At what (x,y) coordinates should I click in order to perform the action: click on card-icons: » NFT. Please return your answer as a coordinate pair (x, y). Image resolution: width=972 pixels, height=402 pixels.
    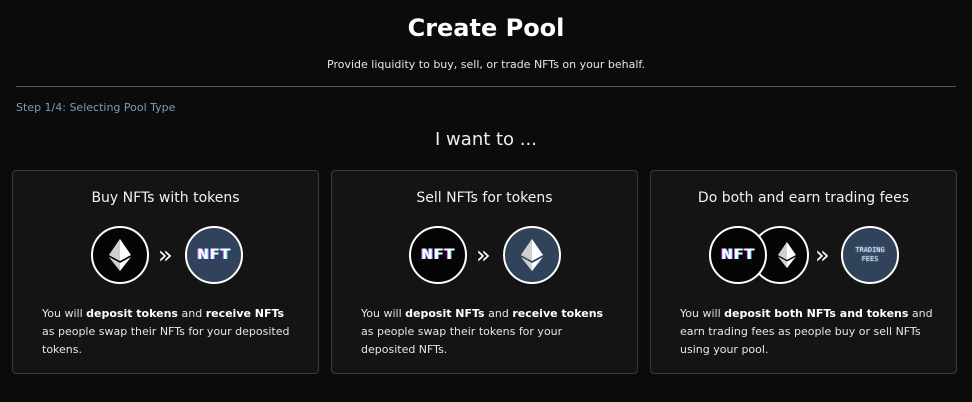
    Looking at the image, I should click on (165, 257).